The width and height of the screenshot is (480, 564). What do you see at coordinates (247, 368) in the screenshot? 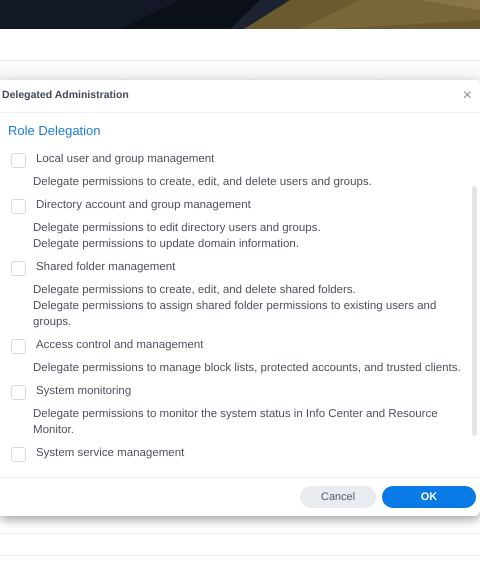
I see `description-text: Delegate permissions to manage block lists, protected accounts, and trusted clients.` at bounding box center [247, 368].